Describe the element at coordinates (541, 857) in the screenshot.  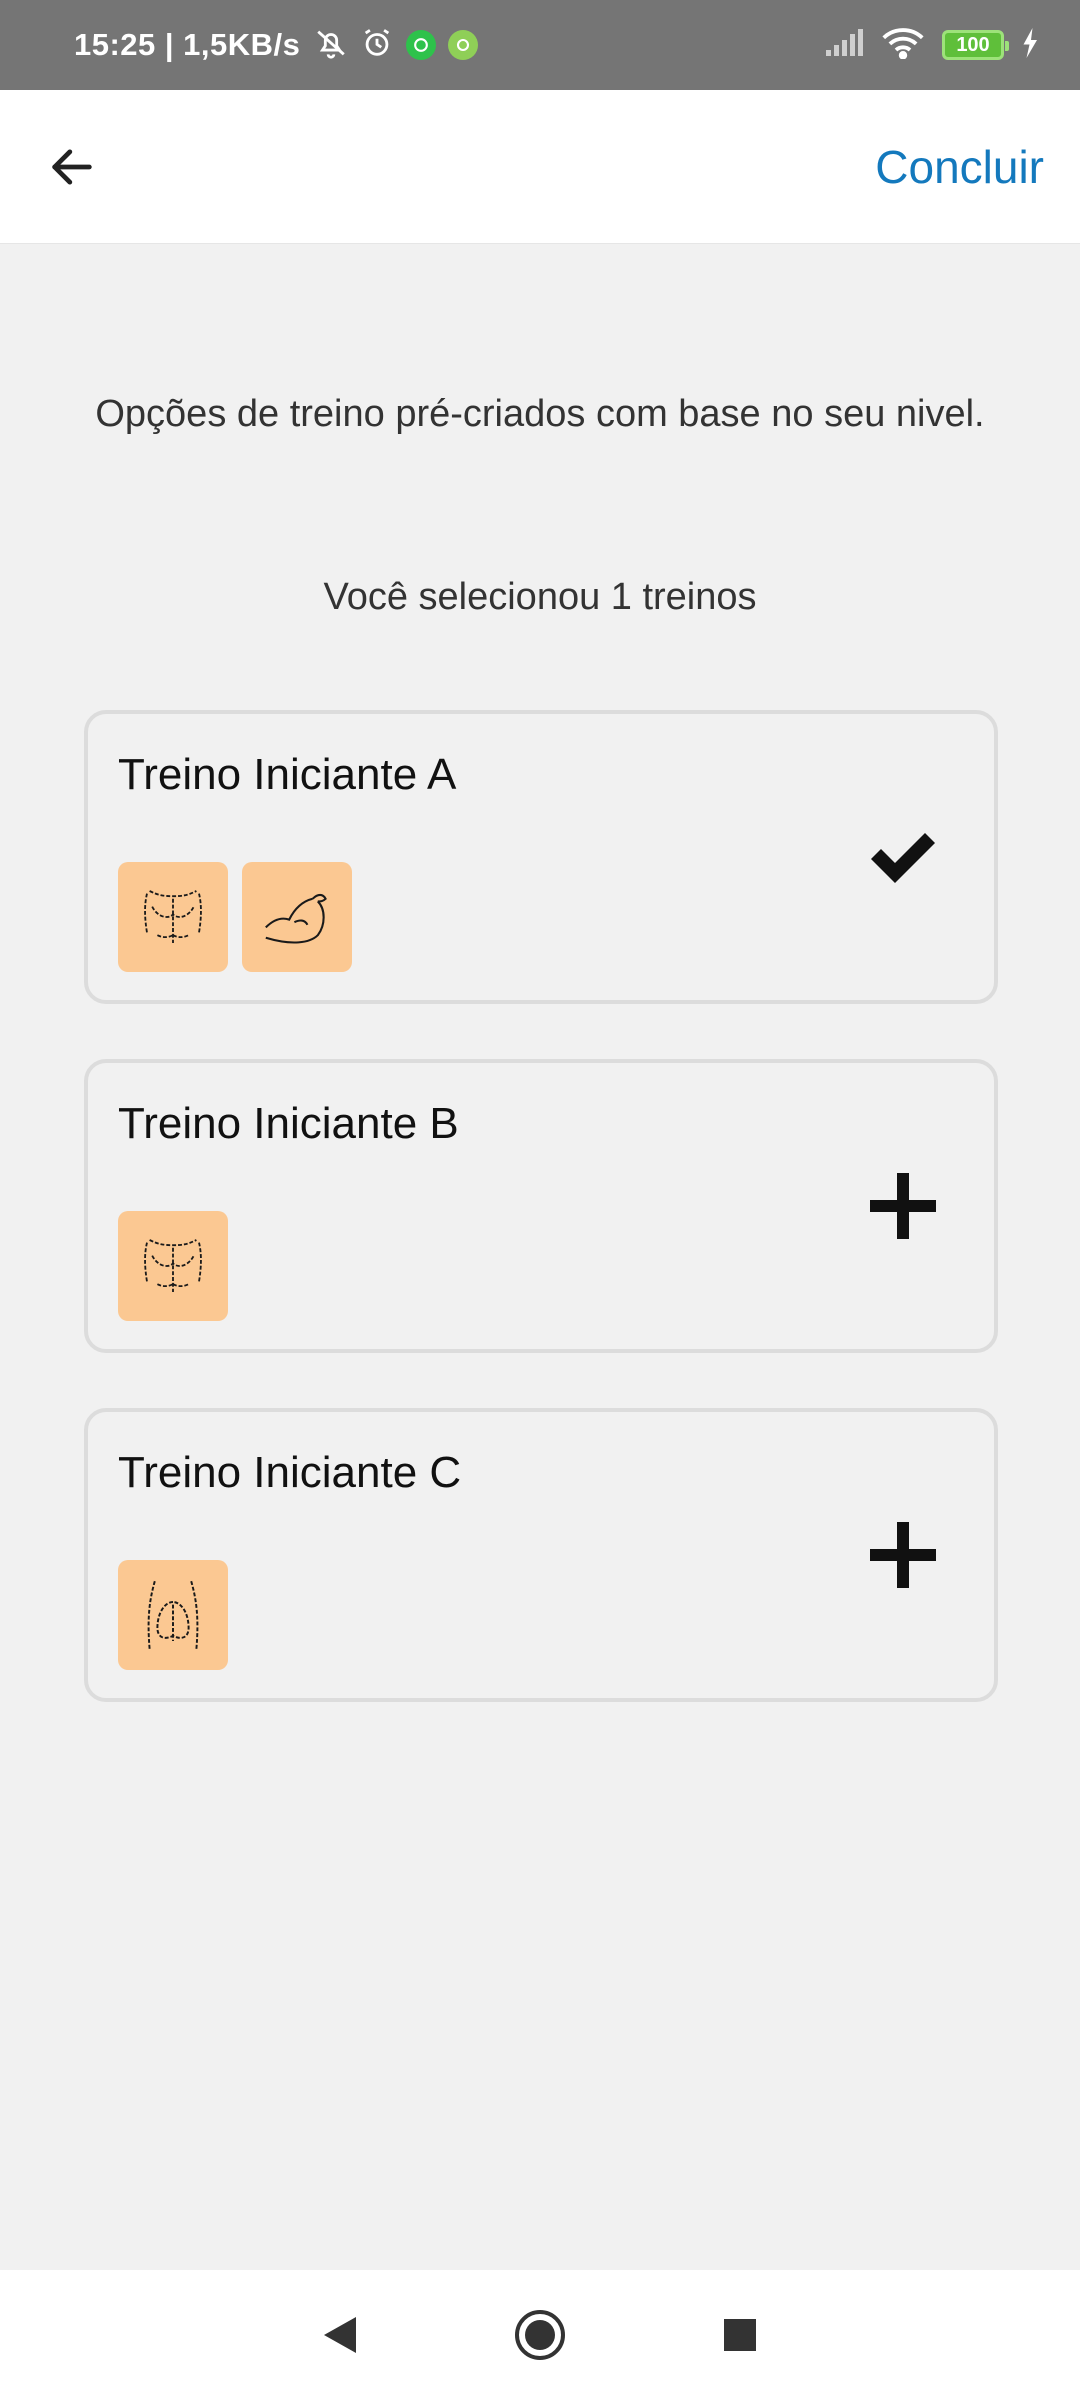
I see `workout-card-a: Treino Iniciante A` at that location.